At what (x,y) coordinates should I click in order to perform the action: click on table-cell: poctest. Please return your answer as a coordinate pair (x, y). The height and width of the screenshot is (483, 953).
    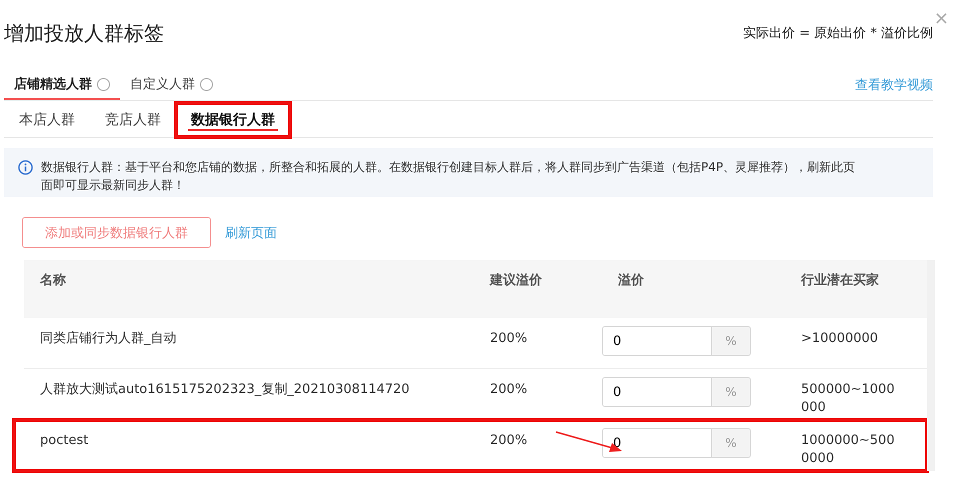
    Looking at the image, I should click on (64, 441).